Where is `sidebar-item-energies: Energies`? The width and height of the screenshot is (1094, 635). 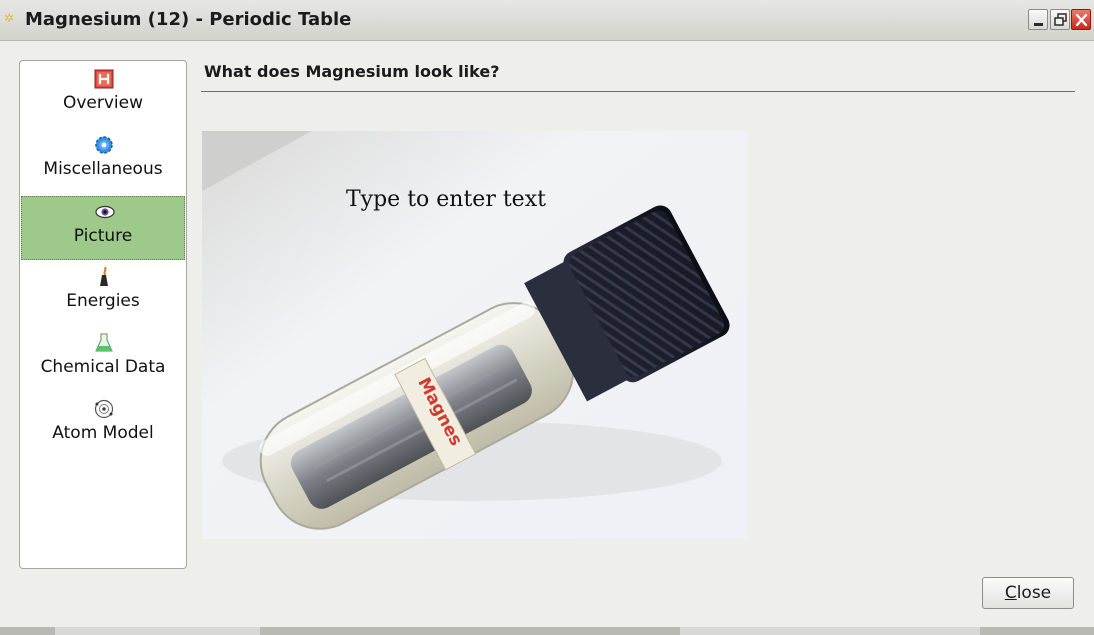 sidebar-item-energies: Energies is located at coordinates (103, 294).